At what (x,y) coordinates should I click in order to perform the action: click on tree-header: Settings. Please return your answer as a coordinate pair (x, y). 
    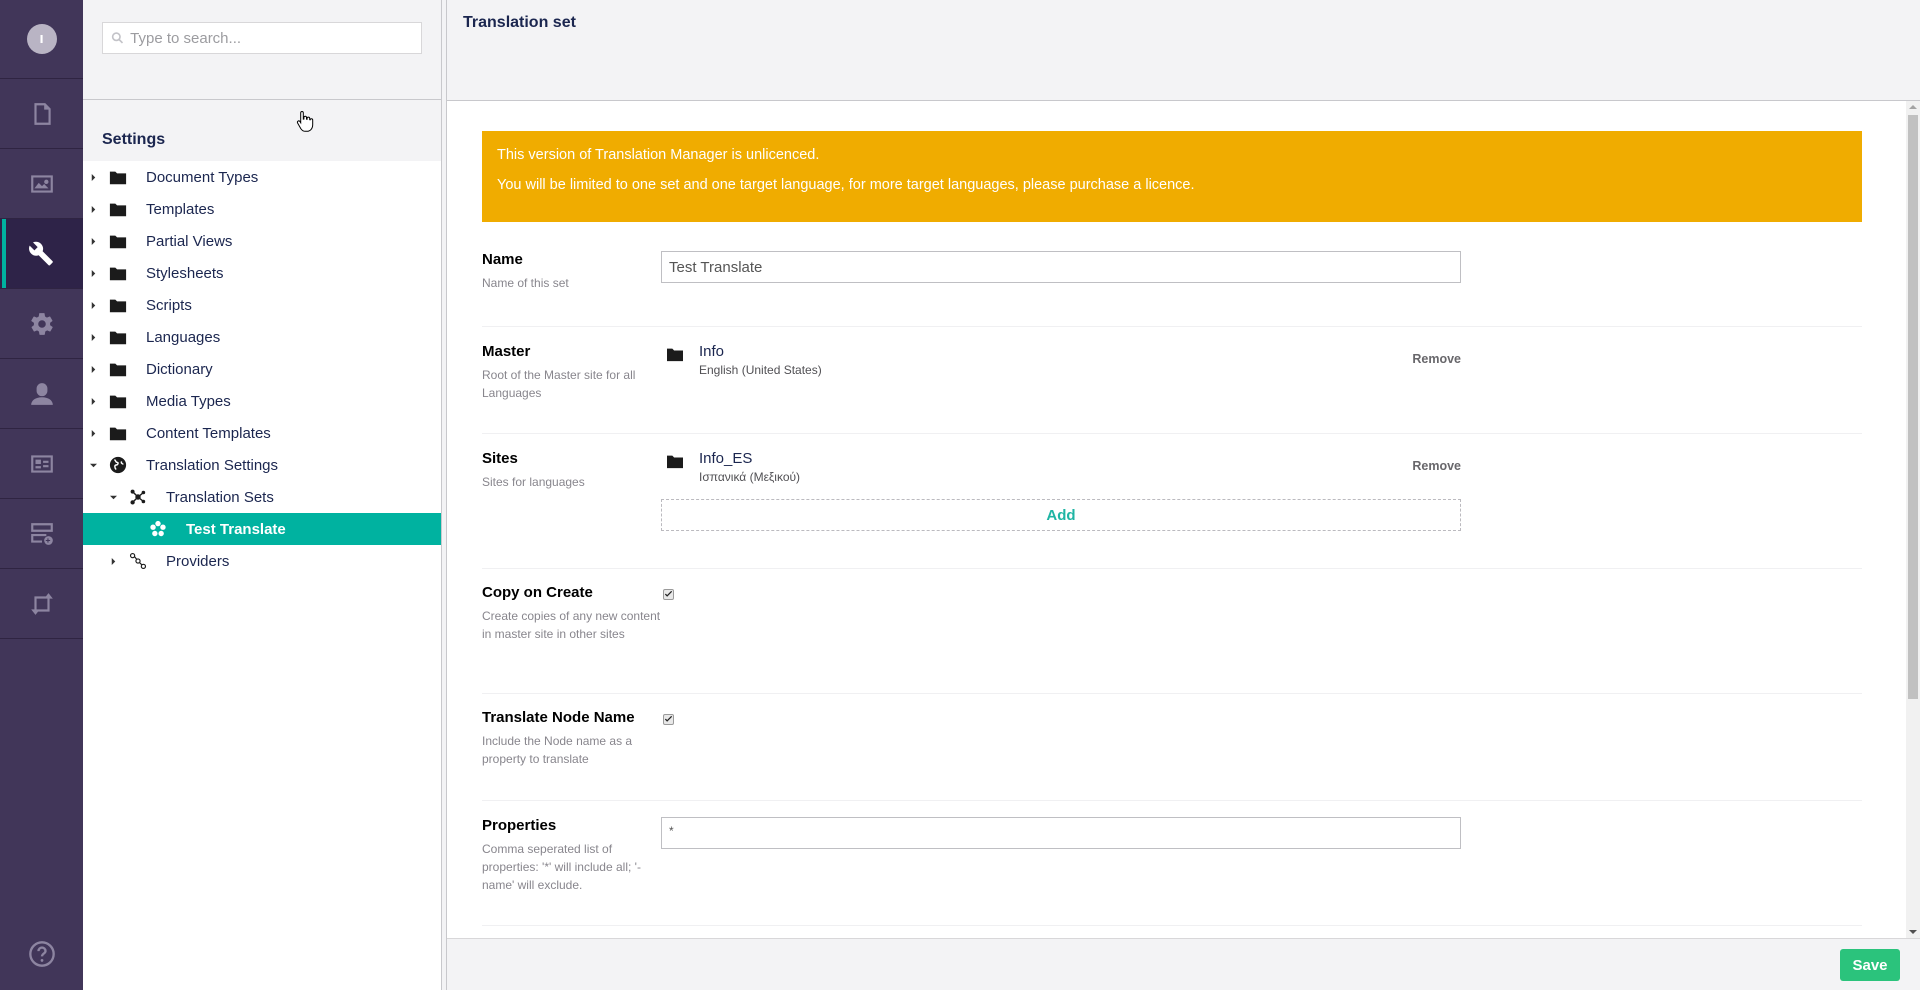
    Looking at the image, I should click on (262, 130).